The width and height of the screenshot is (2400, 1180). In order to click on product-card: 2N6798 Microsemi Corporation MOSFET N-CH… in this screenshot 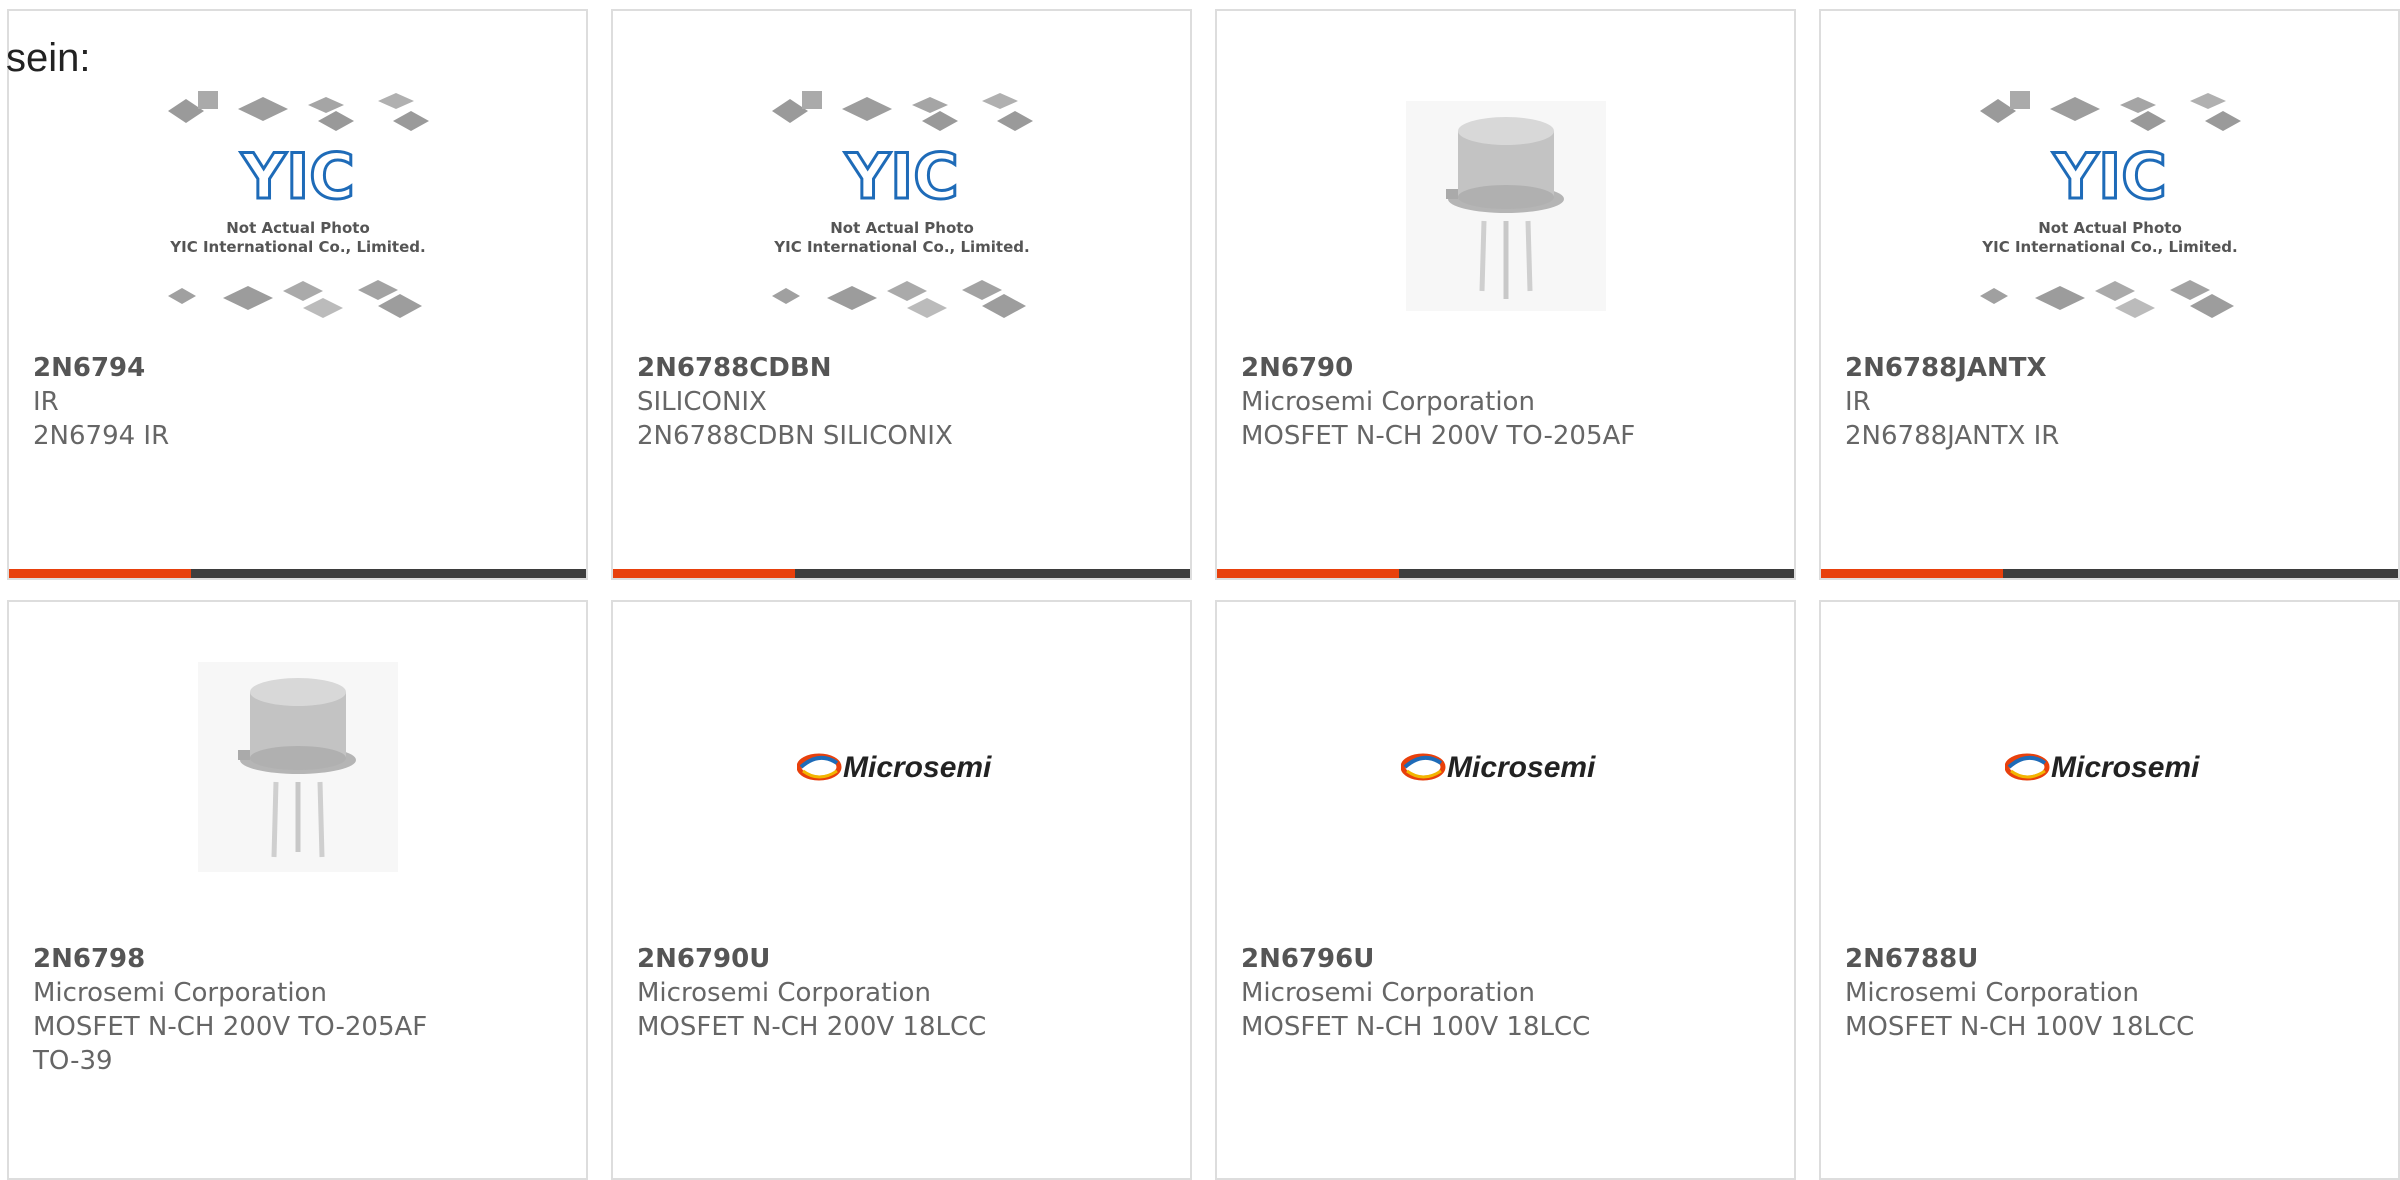, I will do `click(297, 890)`.